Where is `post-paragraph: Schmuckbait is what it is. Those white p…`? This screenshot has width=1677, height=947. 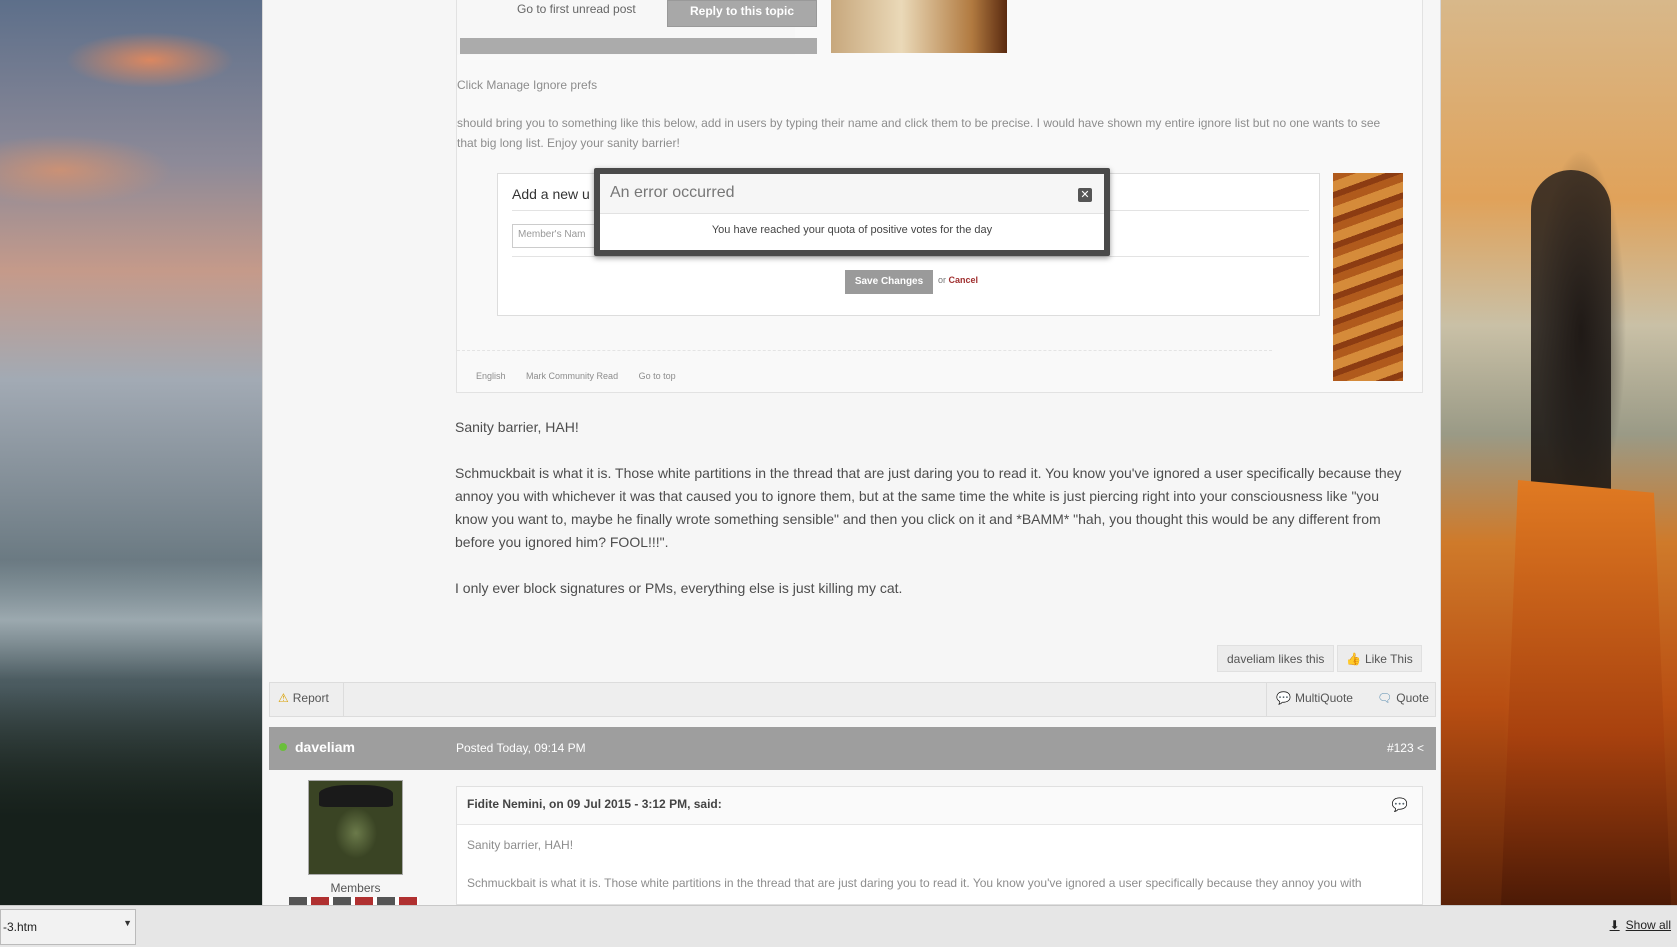
post-paragraph: Schmuckbait is what it is. Those white p… is located at coordinates (928, 507).